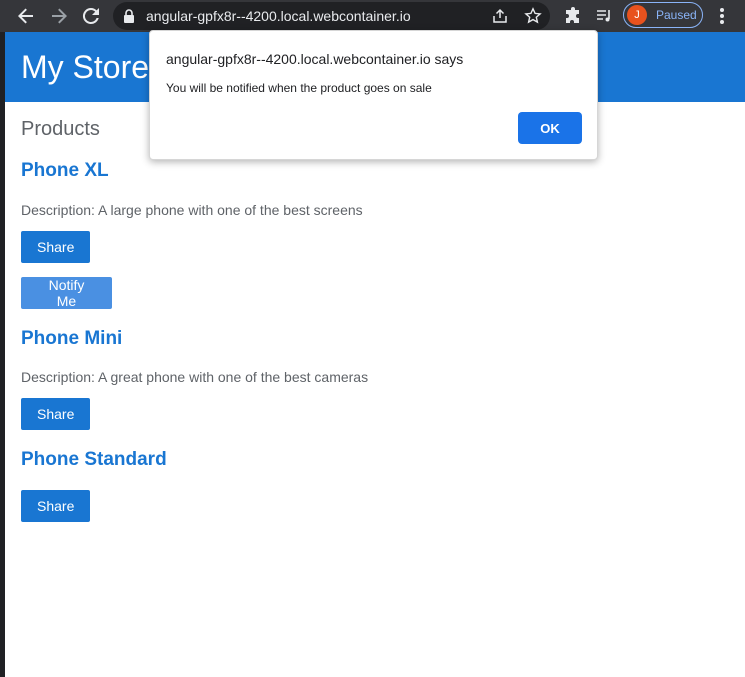  I want to click on product-name-phone-mini: Phone Mini, so click(71, 339).